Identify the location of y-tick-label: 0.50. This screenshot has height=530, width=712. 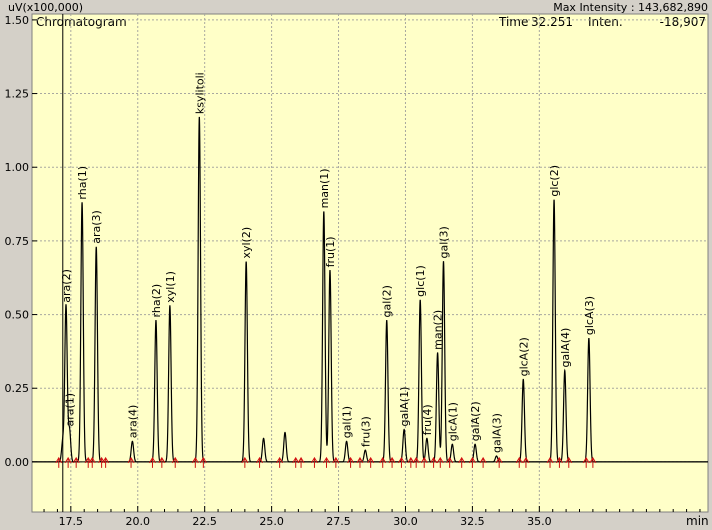
(17, 315).